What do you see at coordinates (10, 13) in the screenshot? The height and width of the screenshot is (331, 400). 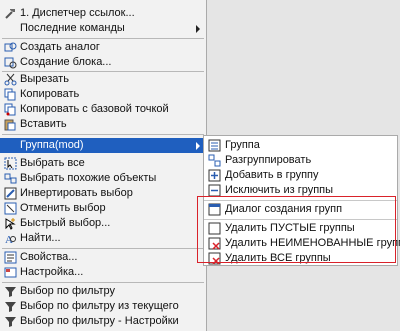 I see `hammer-icon` at bounding box center [10, 13].